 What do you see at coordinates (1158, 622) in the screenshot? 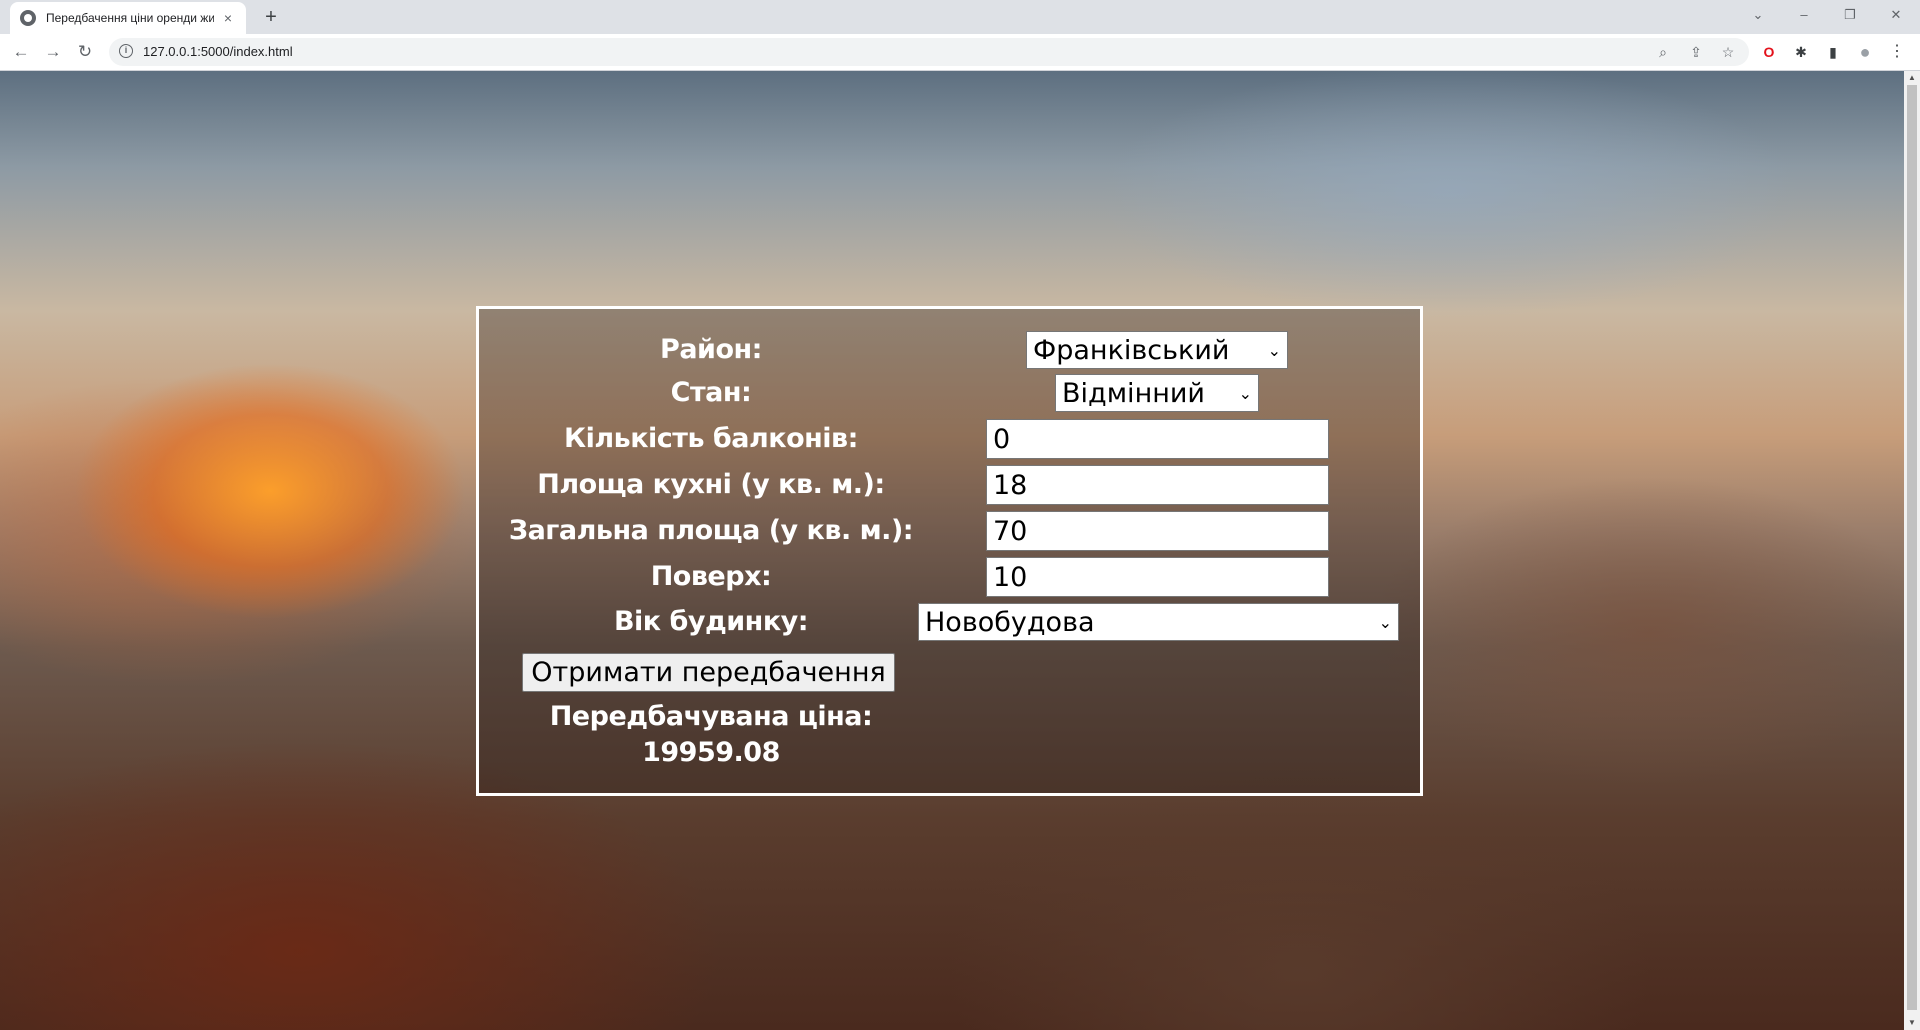
I see `building-age-select: Новобудова ⌄` at bounding box center [1158, 622].